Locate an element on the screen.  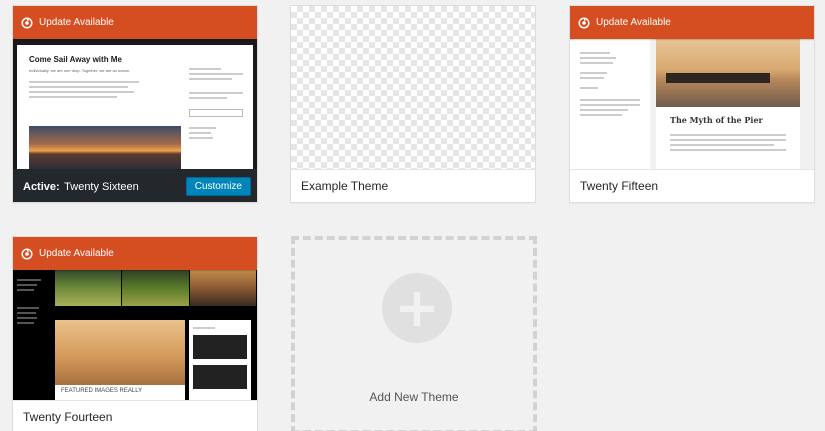
transparent-placeholder is located at coordinates (413, 88).